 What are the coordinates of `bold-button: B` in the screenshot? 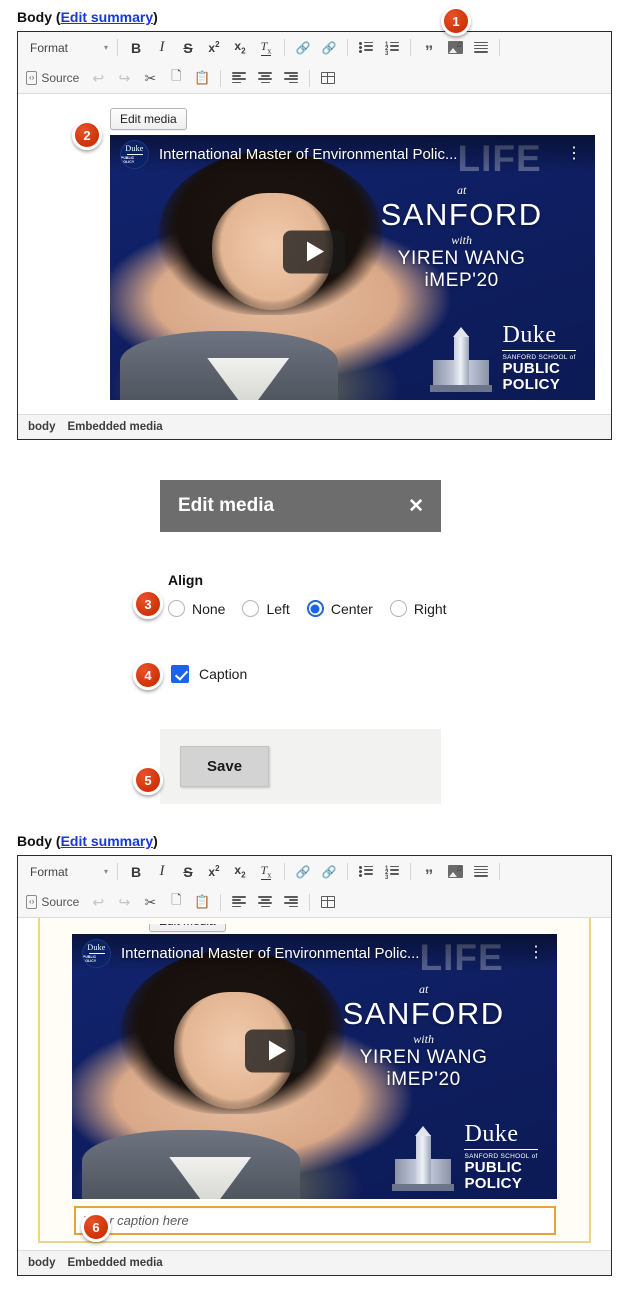 It's located at (136, 48).